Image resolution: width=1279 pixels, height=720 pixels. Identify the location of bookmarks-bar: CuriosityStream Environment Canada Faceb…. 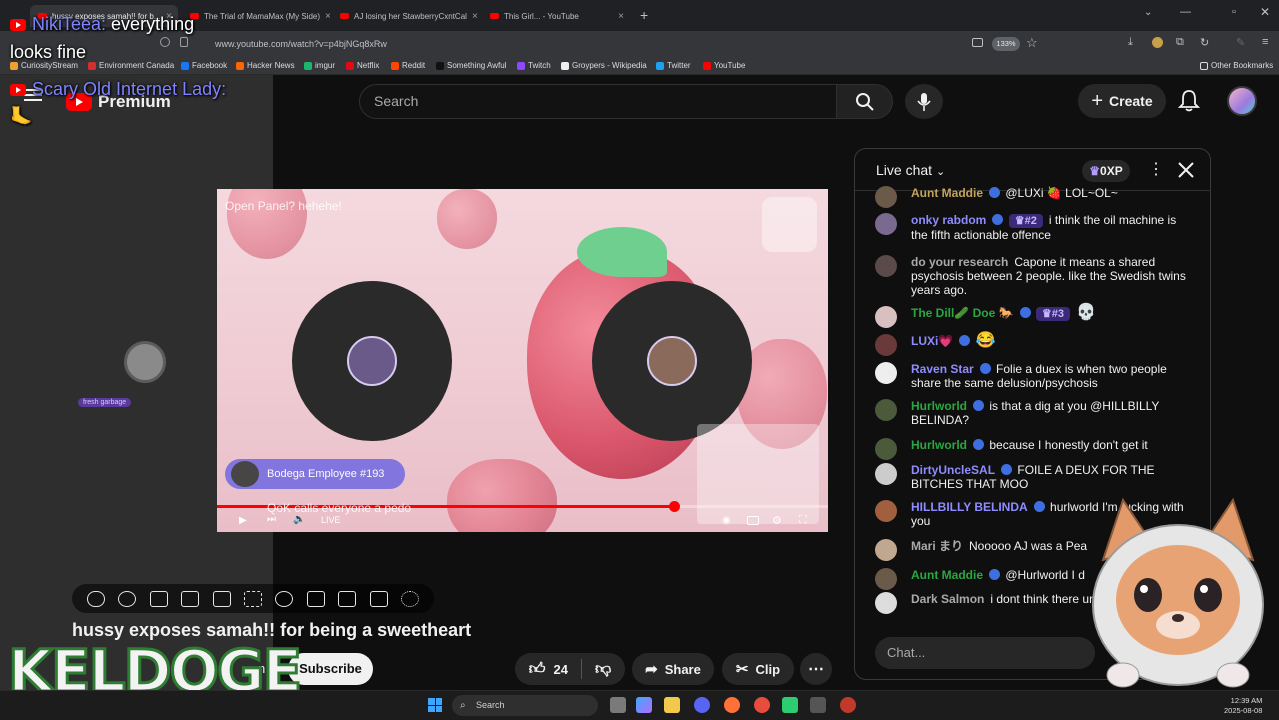
(639, 66).